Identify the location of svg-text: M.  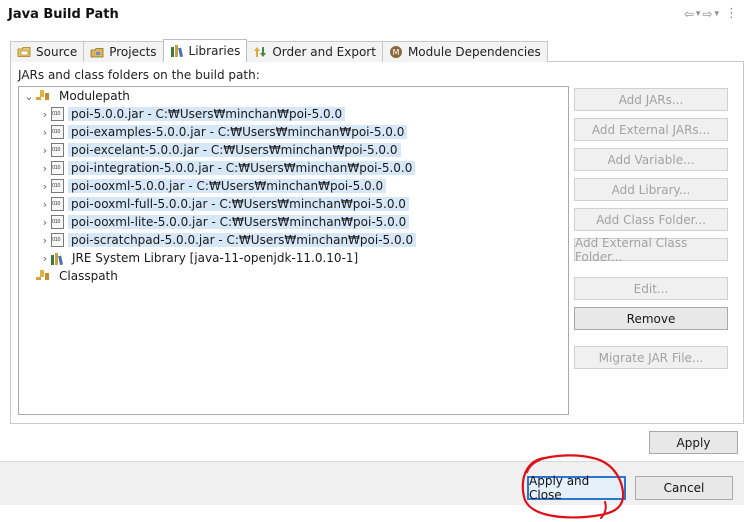
(396, 52).